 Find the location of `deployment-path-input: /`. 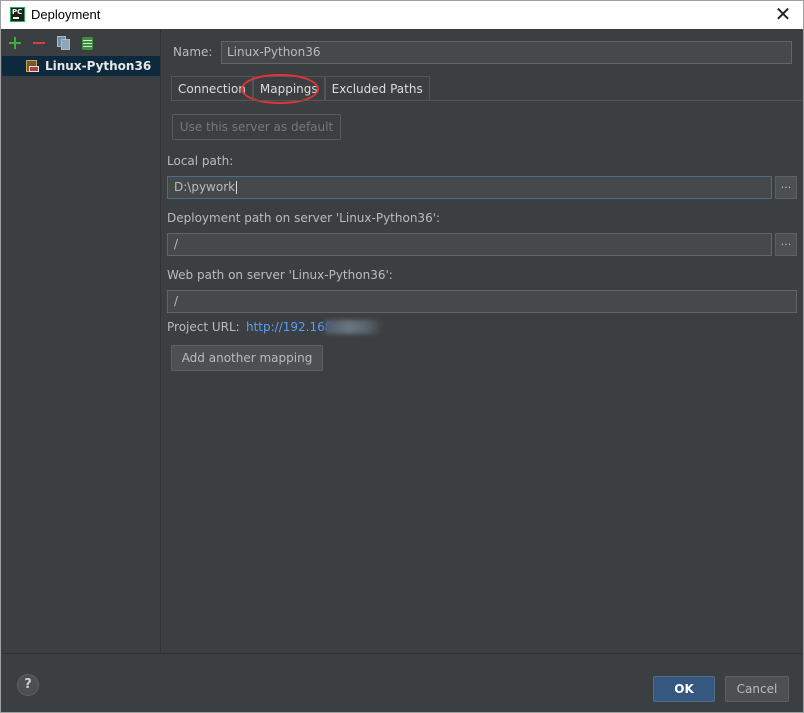

deployment-path-input: / is located at coordinates (469, 244).